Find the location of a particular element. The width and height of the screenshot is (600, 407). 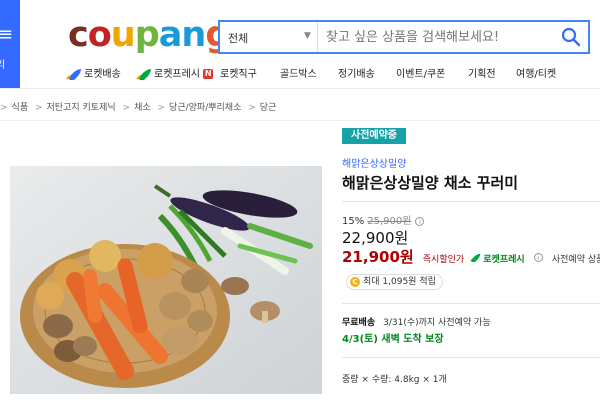

logo-letter: u is located at coordinates (123, 35).